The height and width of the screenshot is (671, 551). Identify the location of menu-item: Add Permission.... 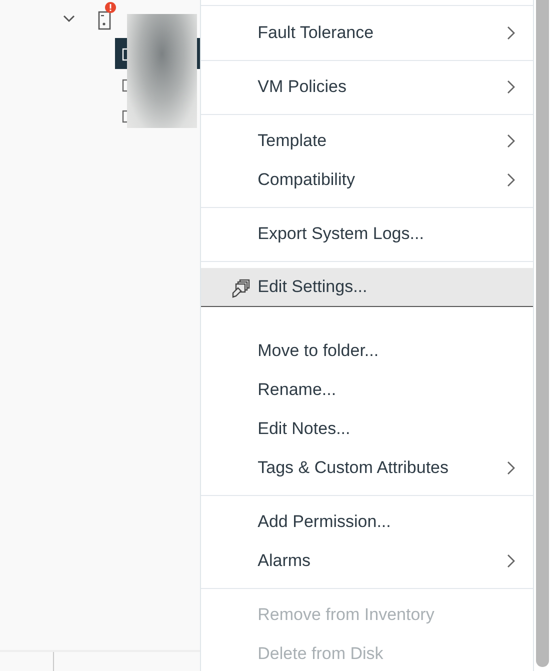
(367, 521).